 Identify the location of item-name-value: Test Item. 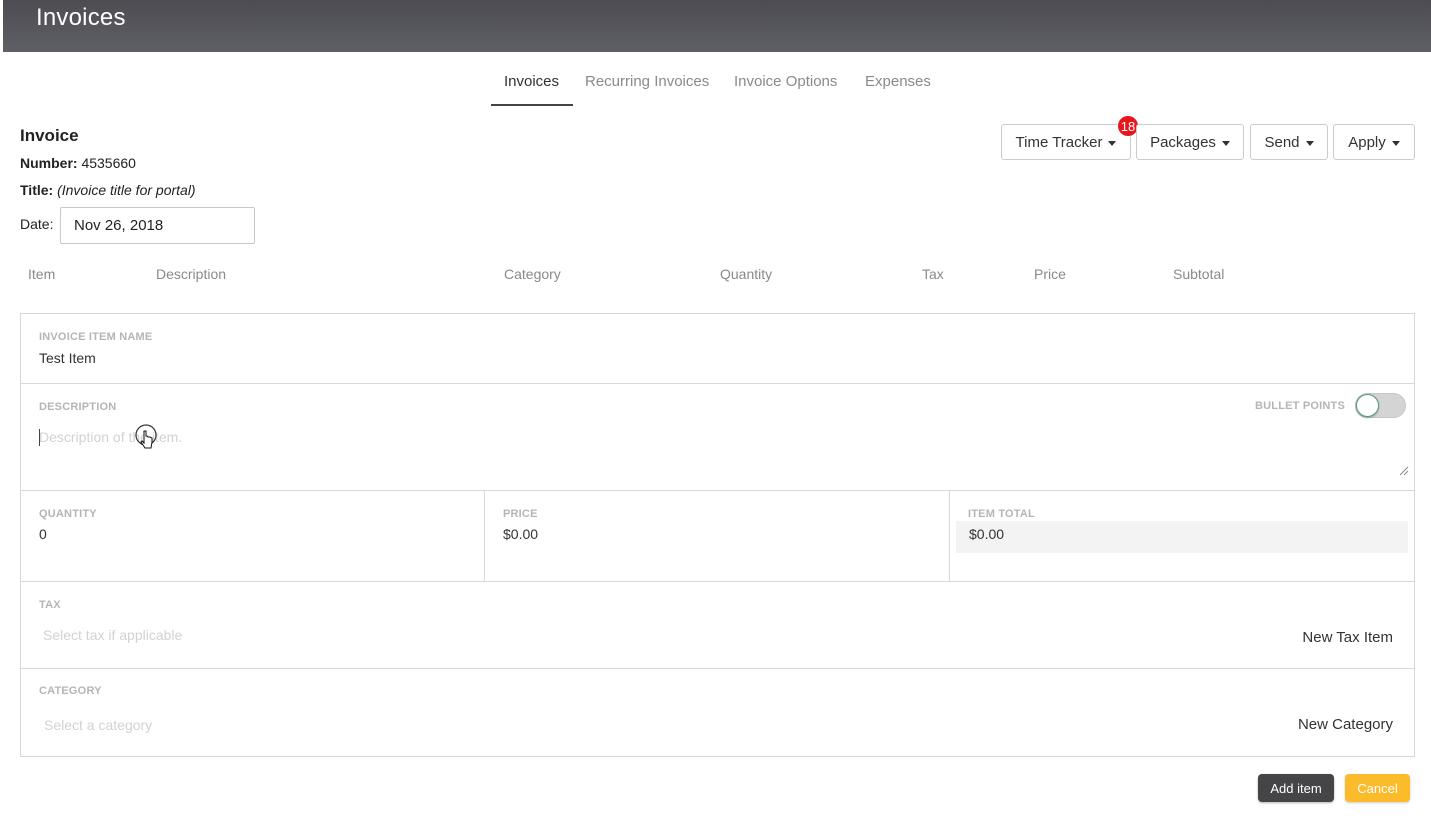
(67, 358).